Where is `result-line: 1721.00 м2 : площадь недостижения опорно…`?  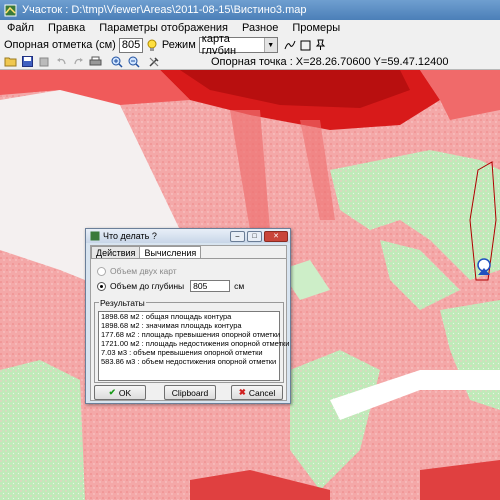 result-line: 1721.00 м2 : площадь недостижения опорно… is located at coordinates (195, 343).